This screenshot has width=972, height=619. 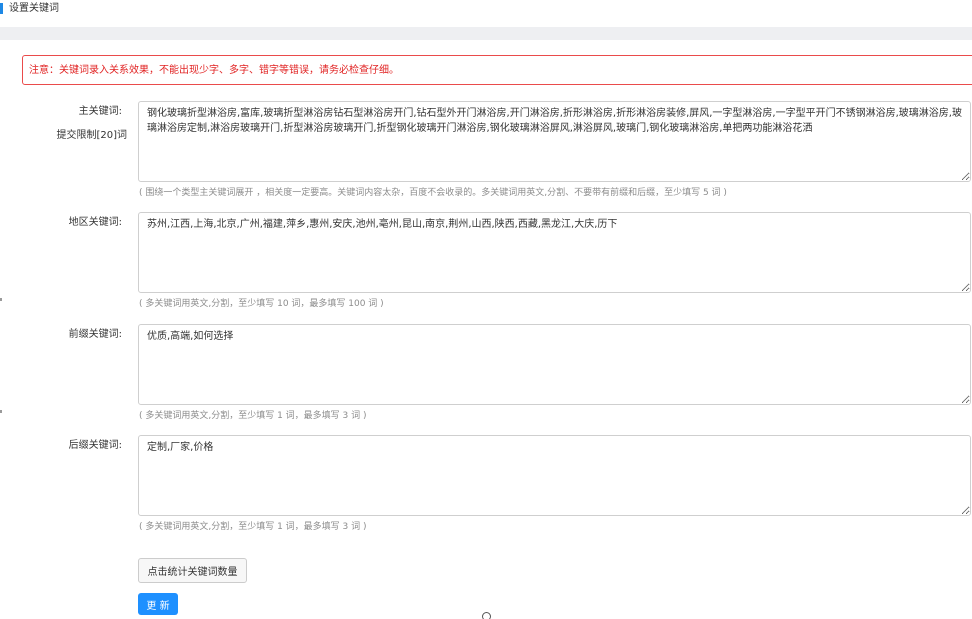 I want to click on page-title: 设置关键词, so click(x=34, y=8).